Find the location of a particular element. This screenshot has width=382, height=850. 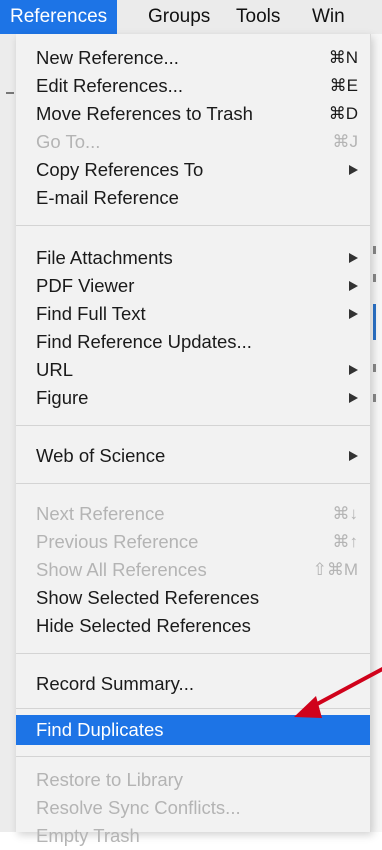

menu-item-pdf-viewer: PDF Viewer is located at coordinates (193, 286).